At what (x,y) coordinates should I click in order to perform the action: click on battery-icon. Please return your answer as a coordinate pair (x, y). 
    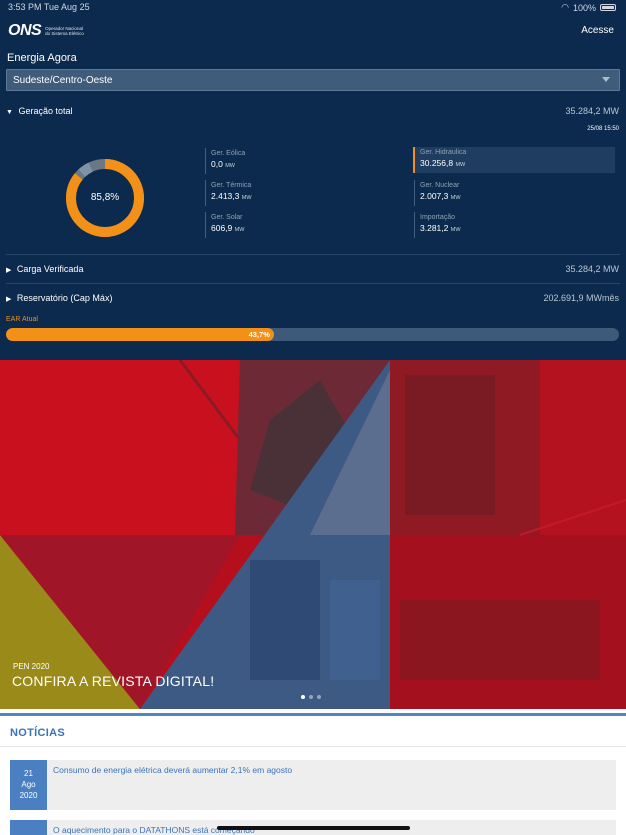
    Looking at the image, I should click on (608, 7).